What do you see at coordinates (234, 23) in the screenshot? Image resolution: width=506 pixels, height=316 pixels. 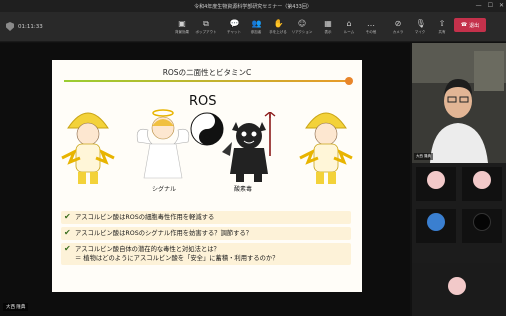 I see `chat-icon: 💬` at bounding box center [234, 23].